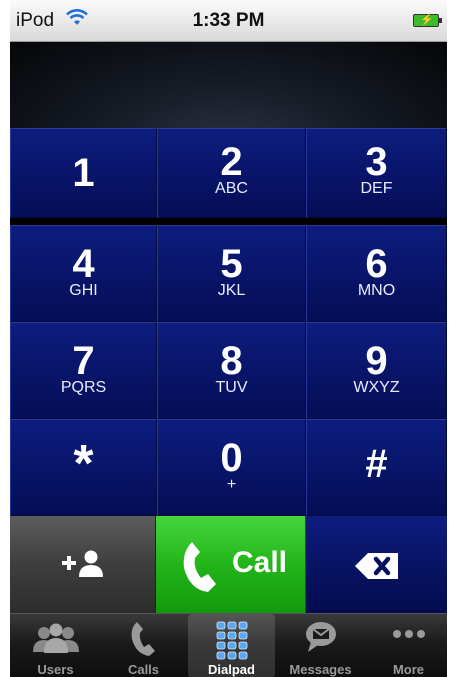  I want to click on key-9: 9 WXYZ, so click(376, 370).